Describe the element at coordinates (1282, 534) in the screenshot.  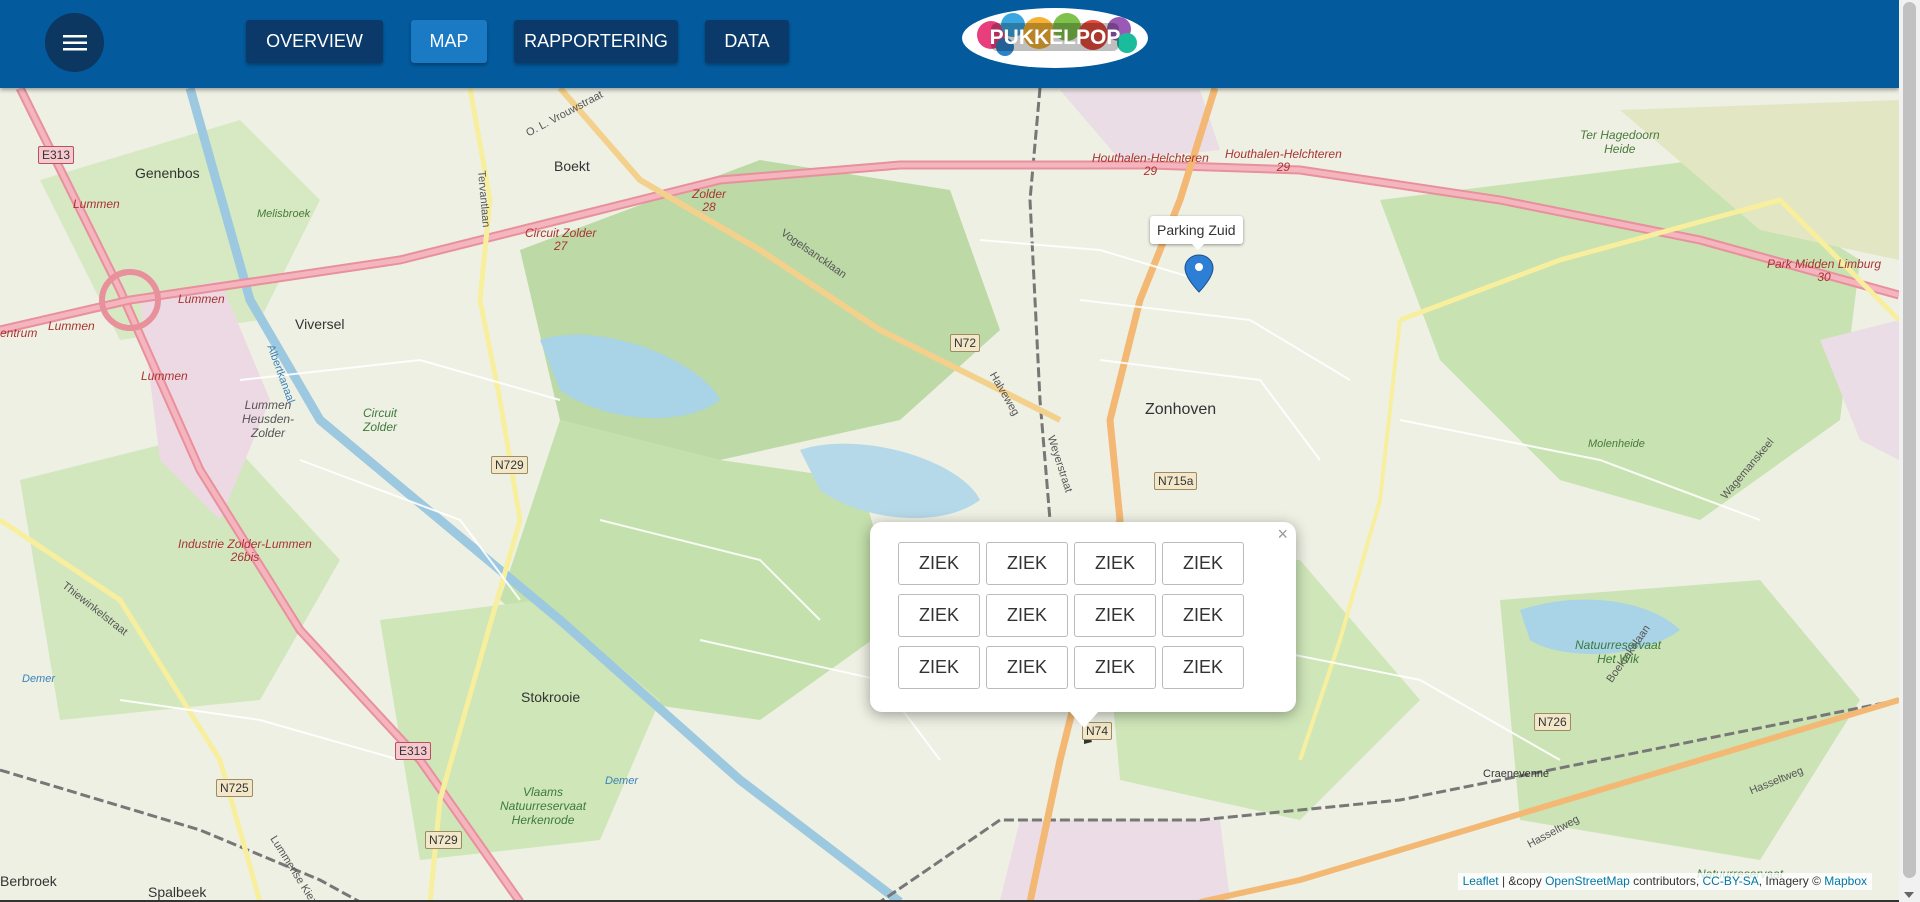
I see `popup-close-button: ×` at that location.